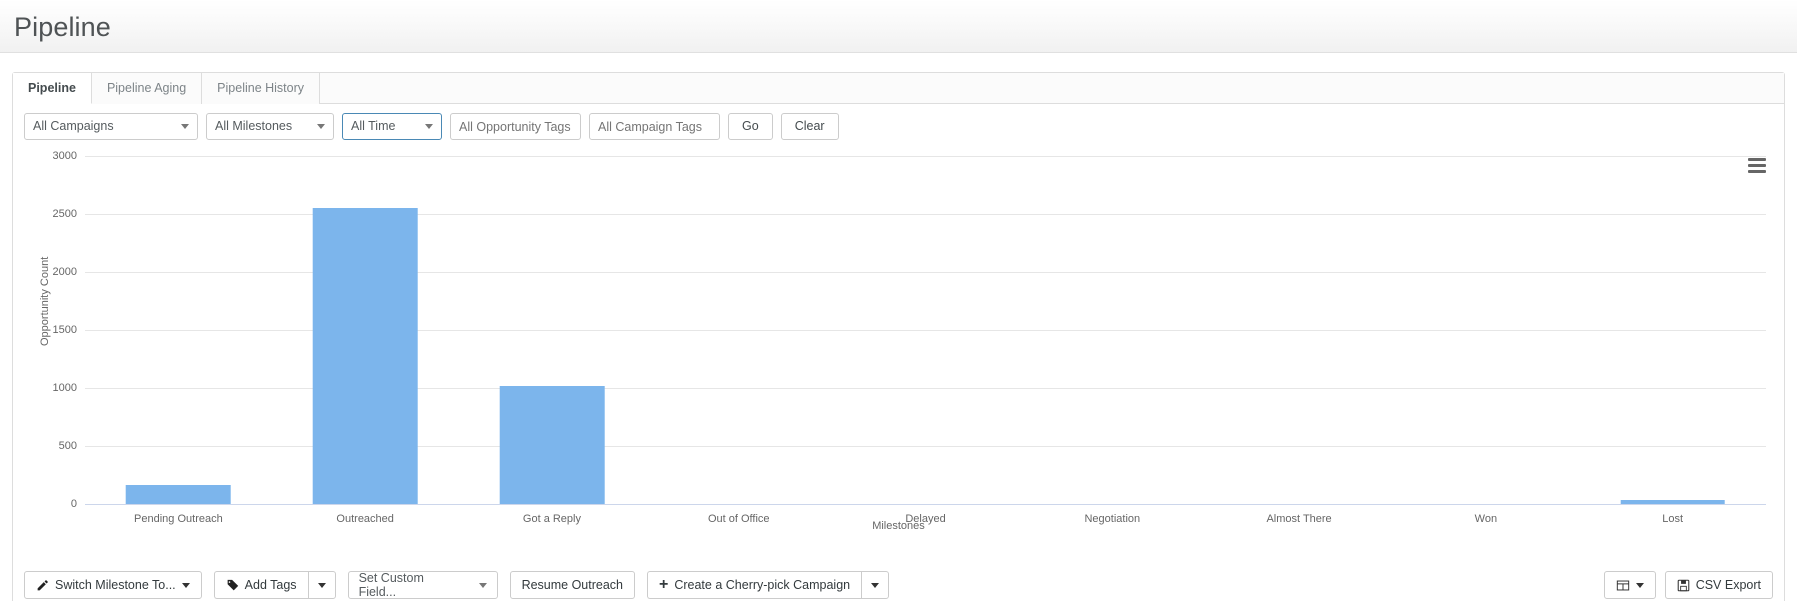  Describe the element at coordinates (73, 126) in the screenshot. I see `campaign-filter-value: All Campaigns` at that location.